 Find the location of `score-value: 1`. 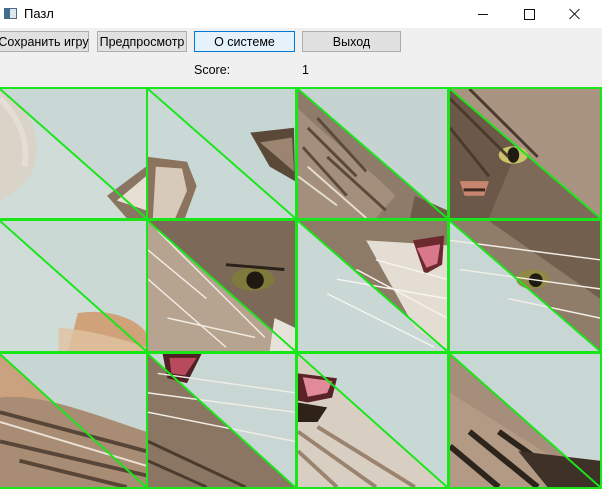

score-value: 1 is located at coordinates (305, 70).